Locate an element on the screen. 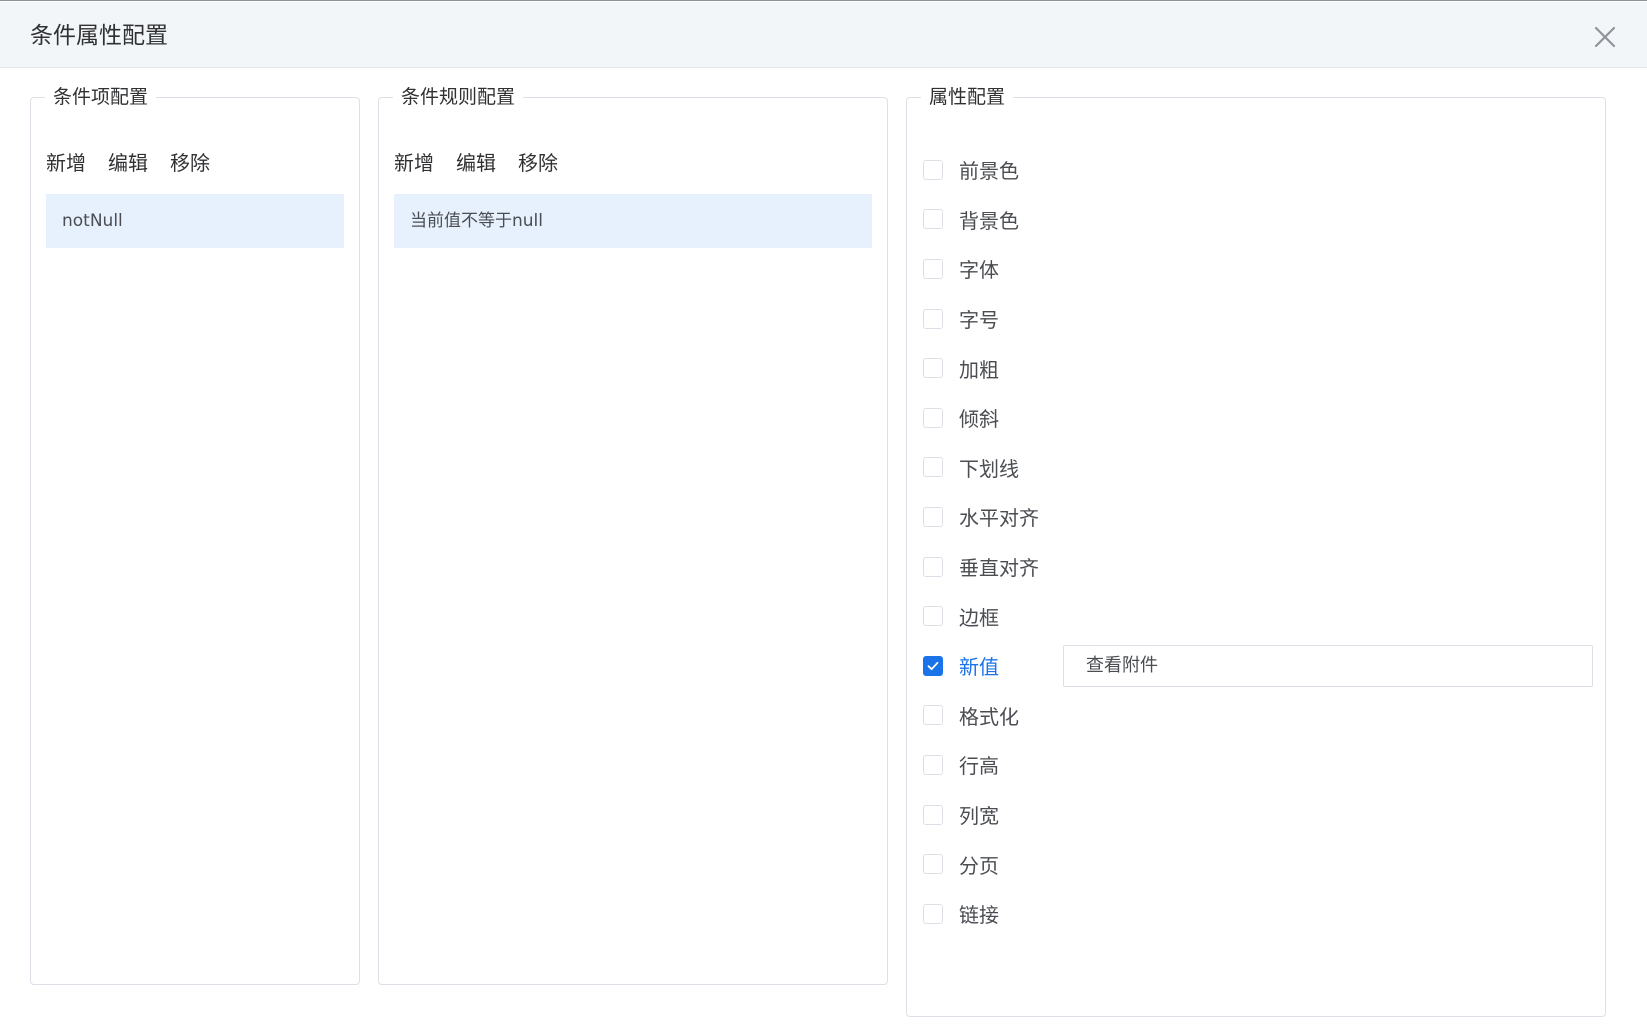  check-icon is located at coordinates (933, 665).